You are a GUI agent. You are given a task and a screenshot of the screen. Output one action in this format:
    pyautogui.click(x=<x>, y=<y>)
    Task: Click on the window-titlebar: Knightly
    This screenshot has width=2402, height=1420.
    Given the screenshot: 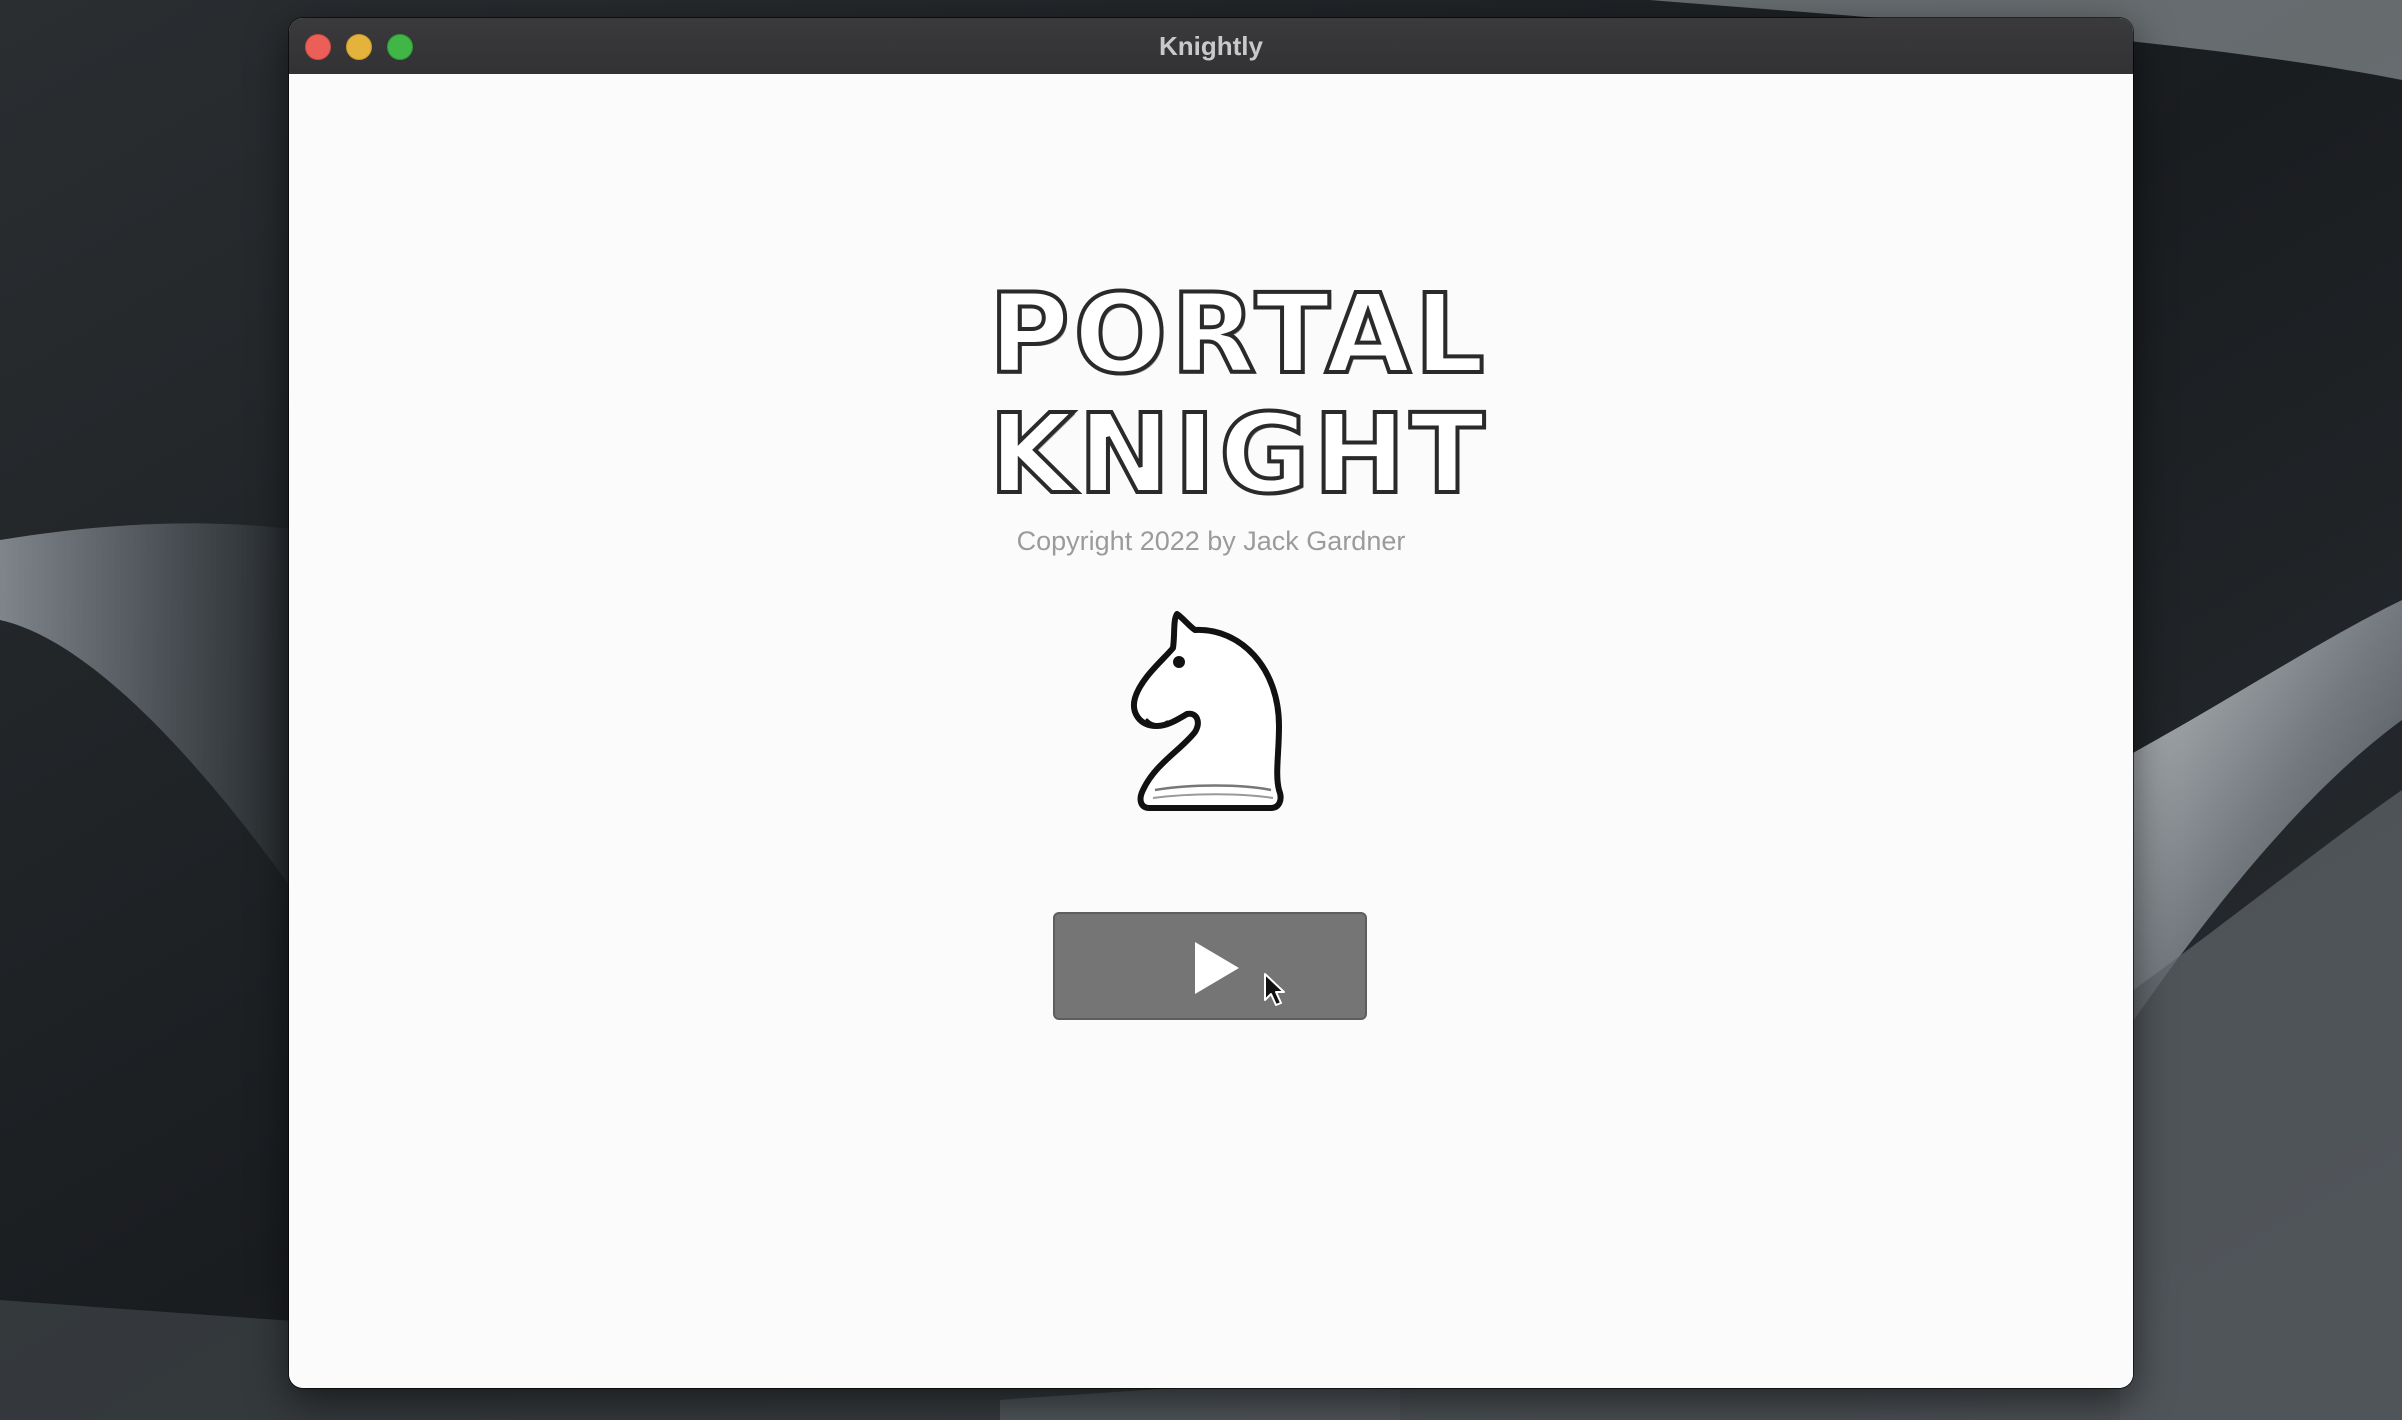 What is the action you would take?
    pyautogui.click(x=1211, y=46)
    